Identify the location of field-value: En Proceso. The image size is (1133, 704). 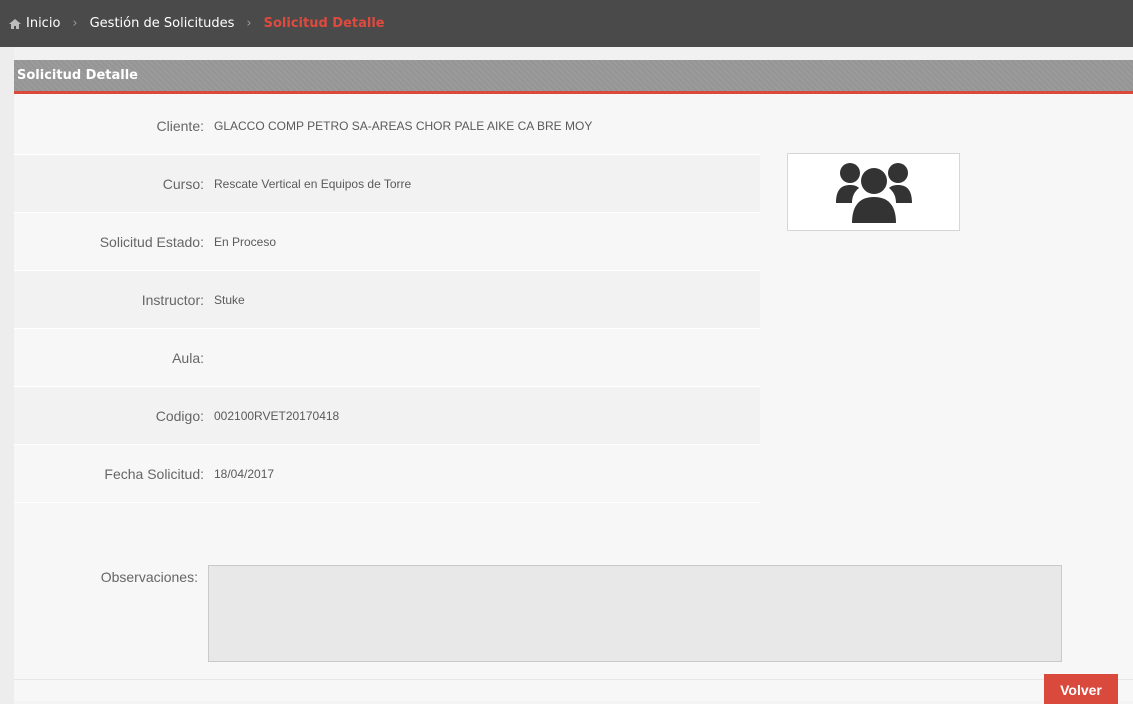
(245, 241).